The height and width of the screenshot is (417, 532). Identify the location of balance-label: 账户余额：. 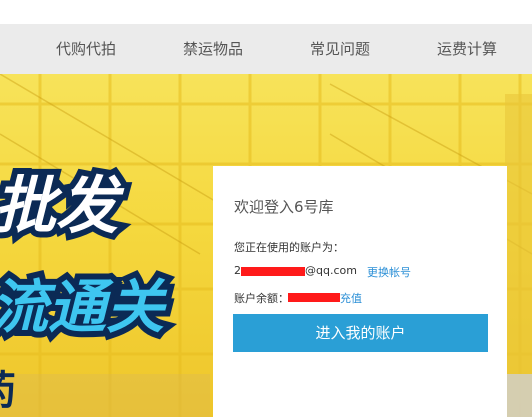
(261, 298).